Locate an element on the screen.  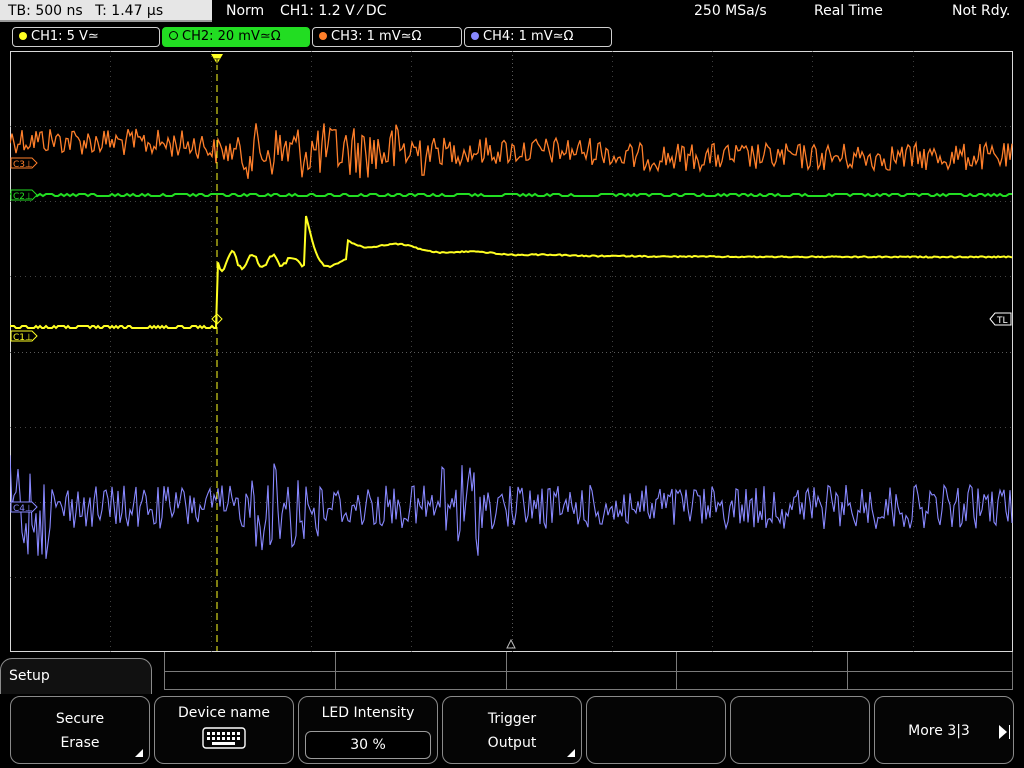
device-name-button: Device name is located at coordinates (224, 730).